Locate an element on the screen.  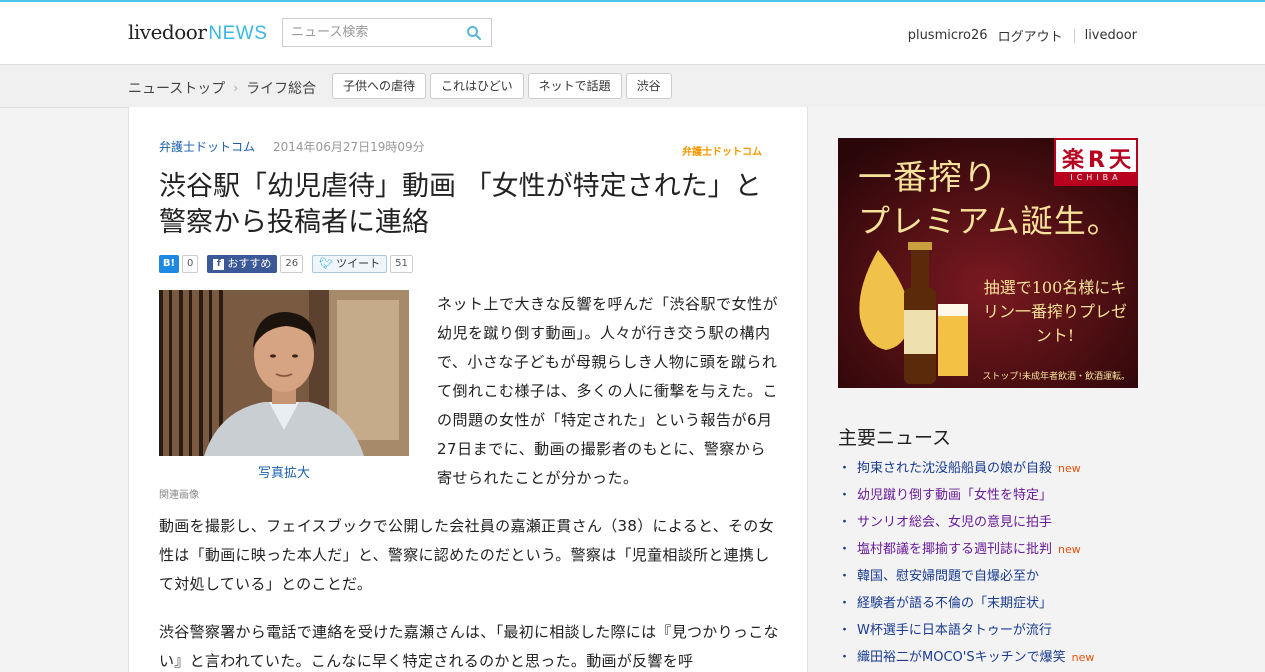
news-link: 経験者が語る不倫の「末期症状」 is located at coordinates (954, 603).